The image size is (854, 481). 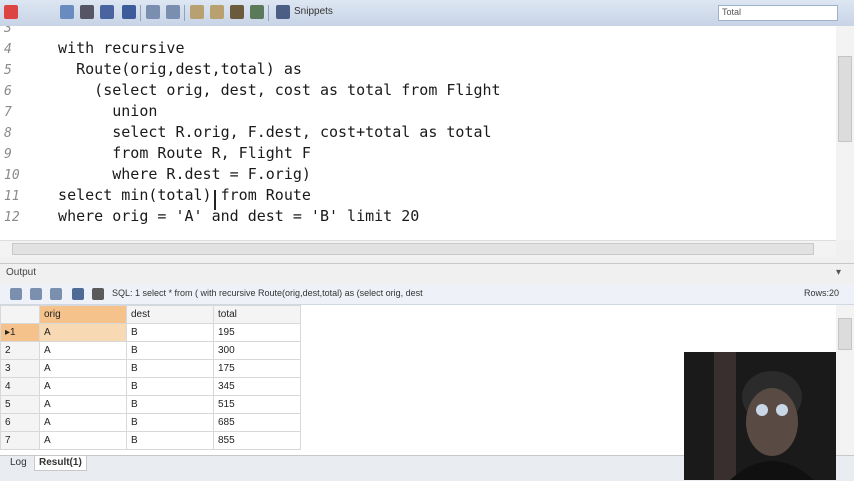 What do you see at coordinates (732, 12) in the screenshot?
I see `search-value: Total` at bounding box center [732, 12].